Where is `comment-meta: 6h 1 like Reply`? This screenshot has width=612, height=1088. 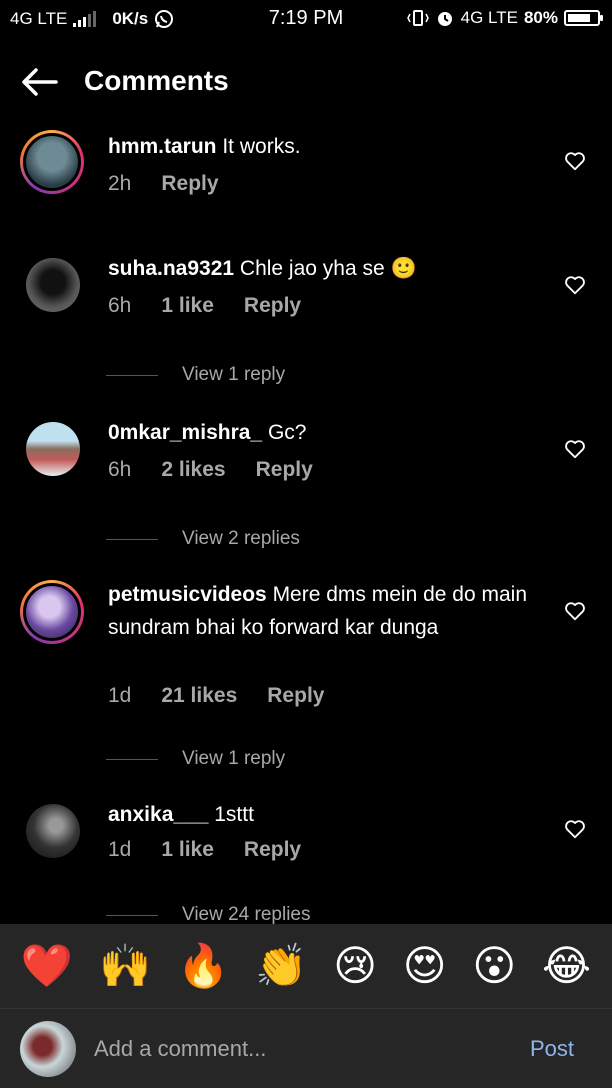 comment-meta: 6h 1 like Reply is located at coordinates (204, 306).